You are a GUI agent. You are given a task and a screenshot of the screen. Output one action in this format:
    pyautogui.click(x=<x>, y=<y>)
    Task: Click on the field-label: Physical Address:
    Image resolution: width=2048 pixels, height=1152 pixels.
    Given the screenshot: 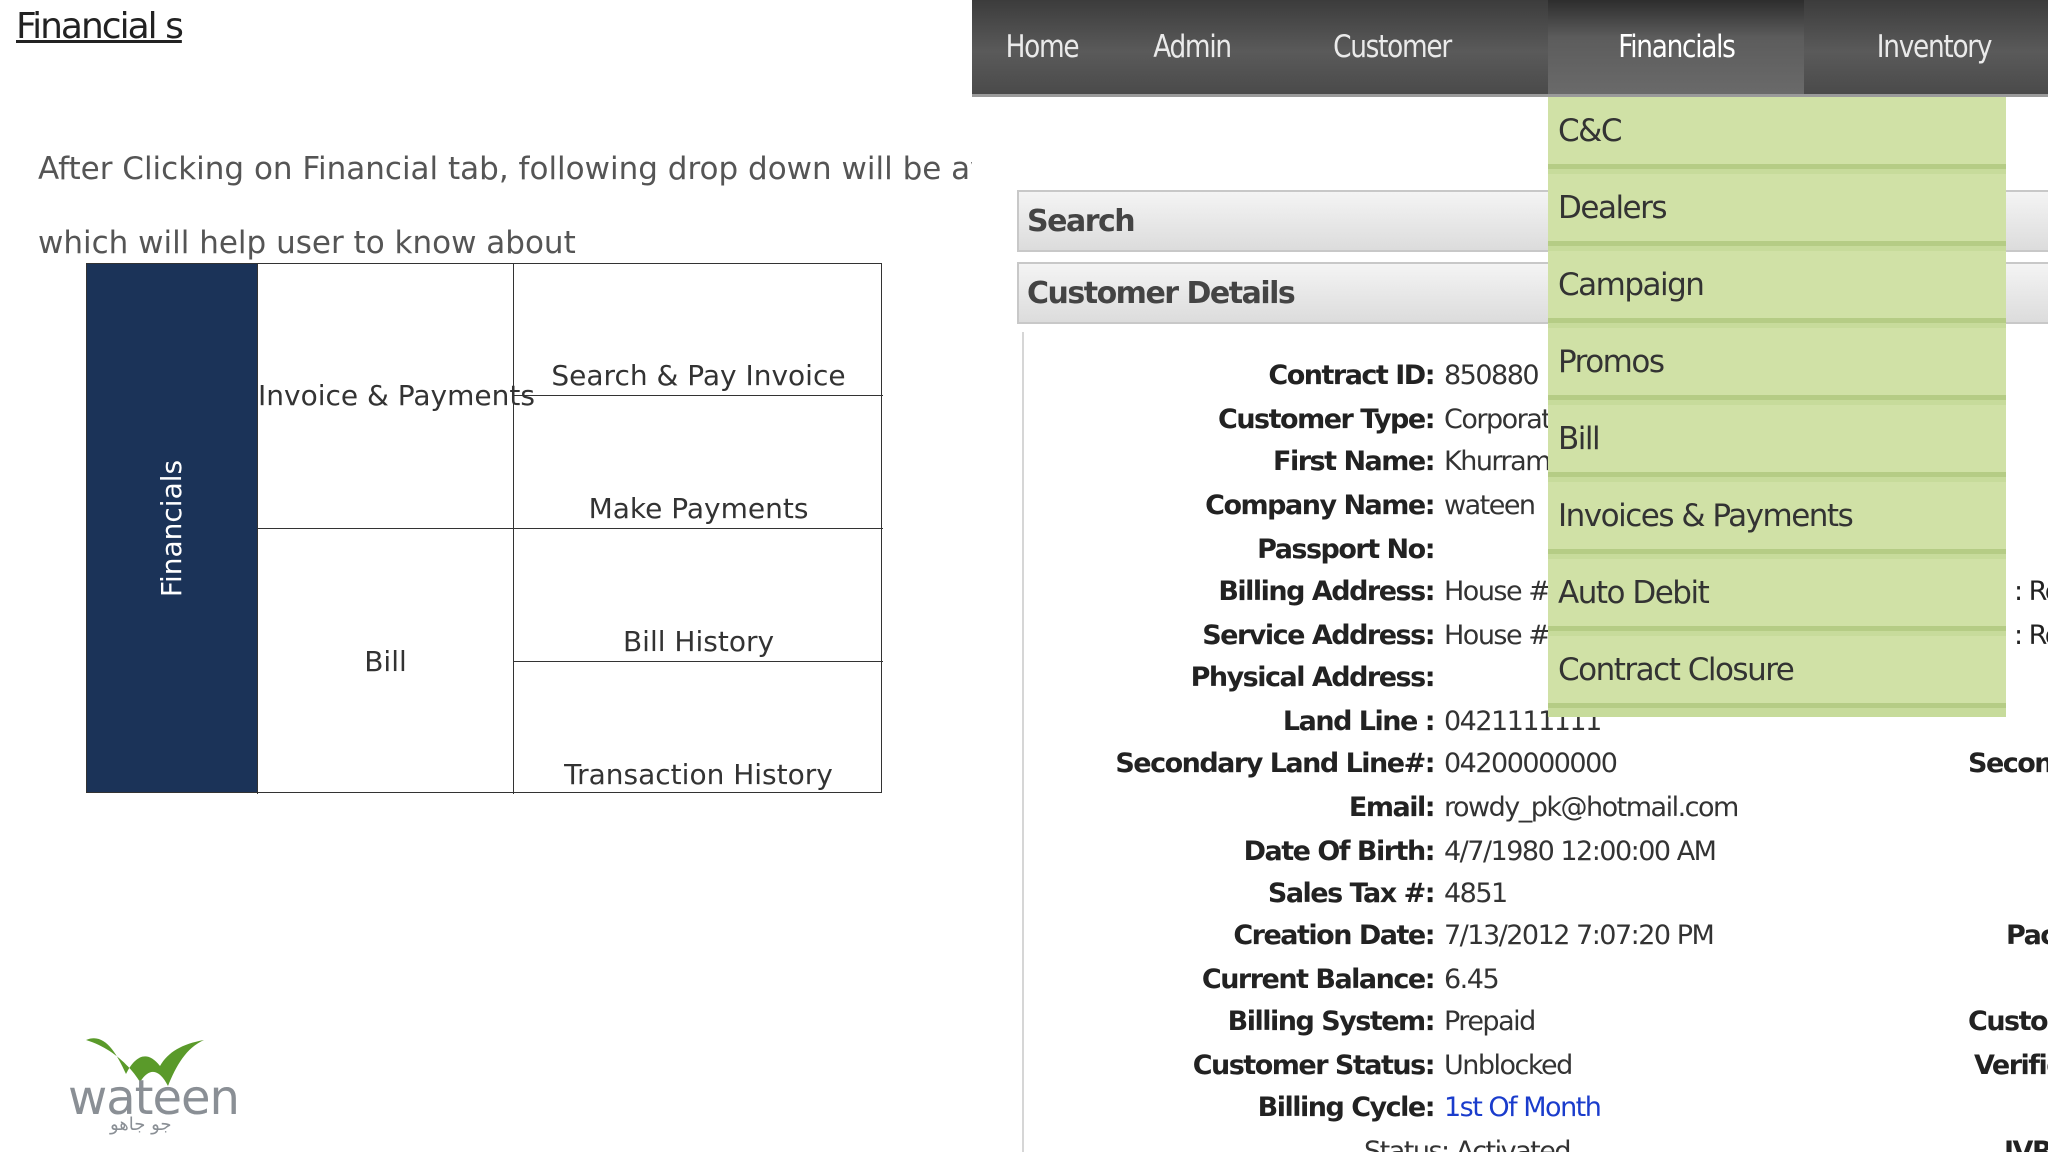 What is the action you would take?
    pyautogui.click(x=1313, y=677)
    